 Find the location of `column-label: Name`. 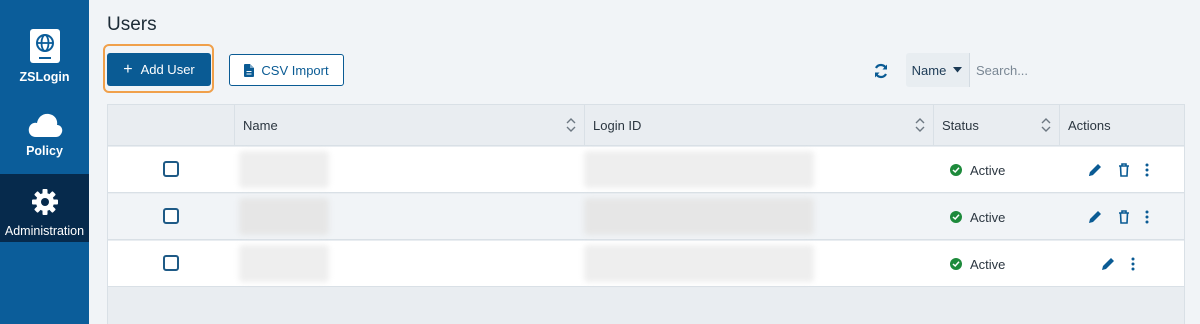

column-label: Name is located at coordinates (260, 125).